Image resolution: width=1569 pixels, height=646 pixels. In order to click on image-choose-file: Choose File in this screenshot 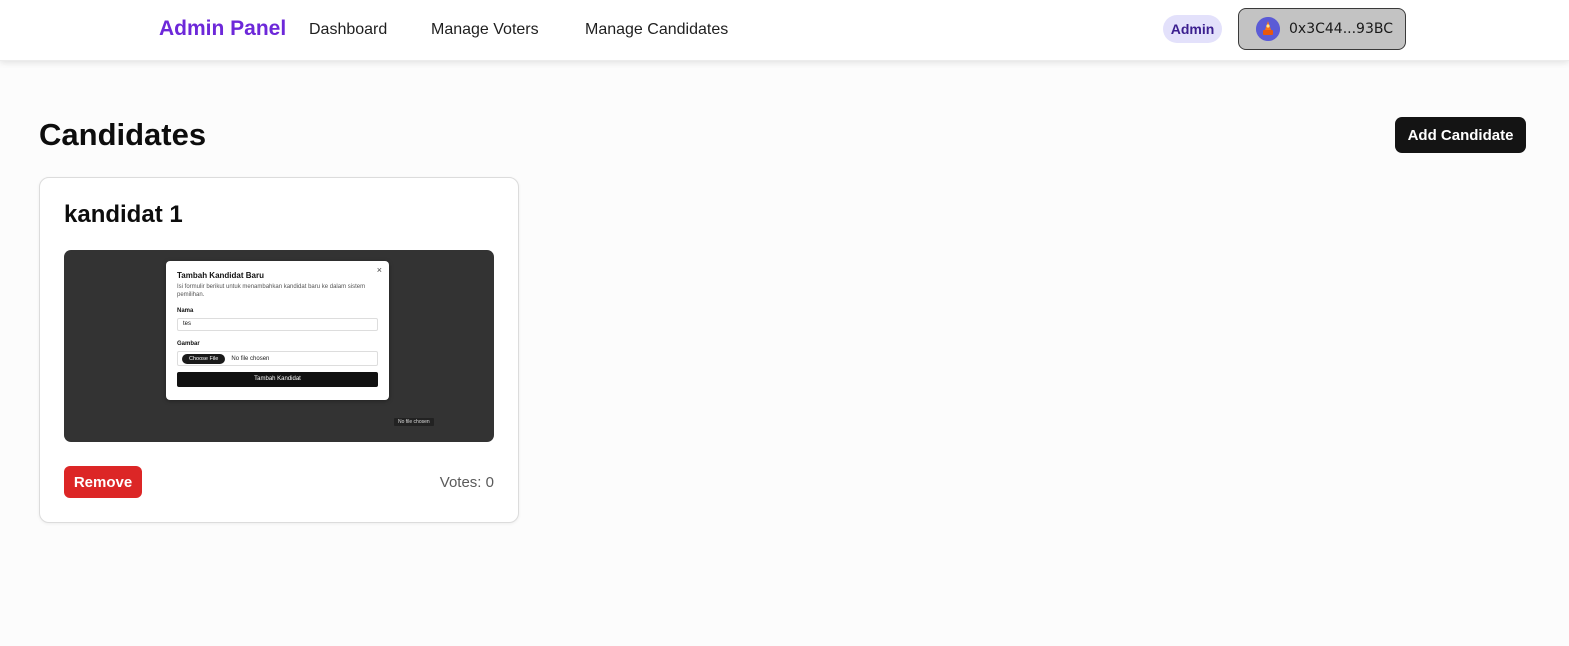, I will do `click(204, 358)`.